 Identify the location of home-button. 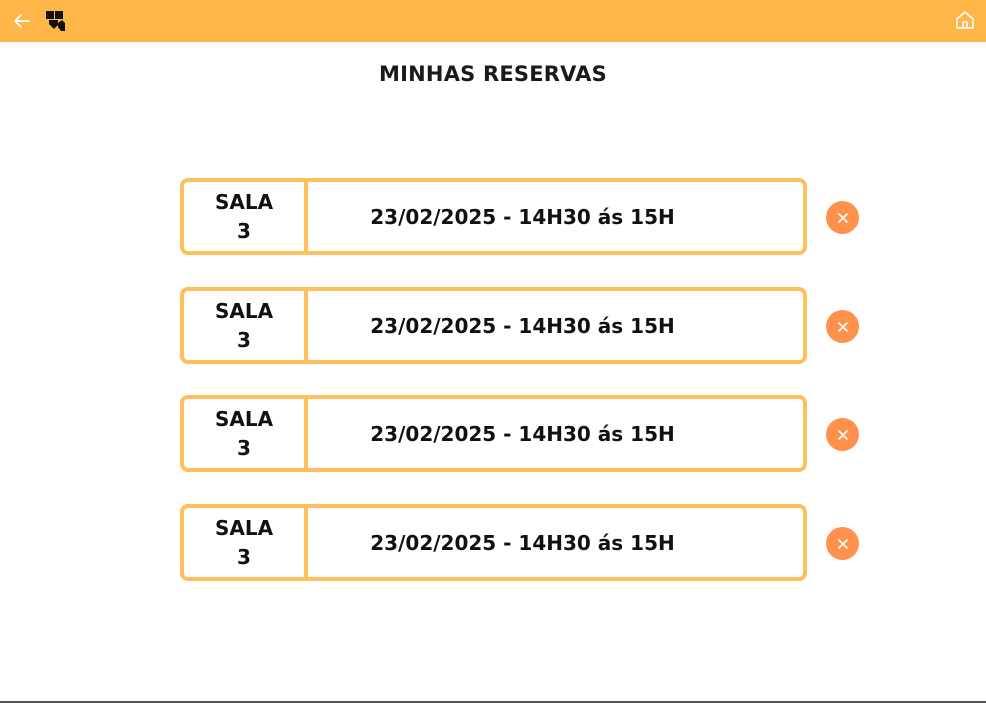
(965, 20).